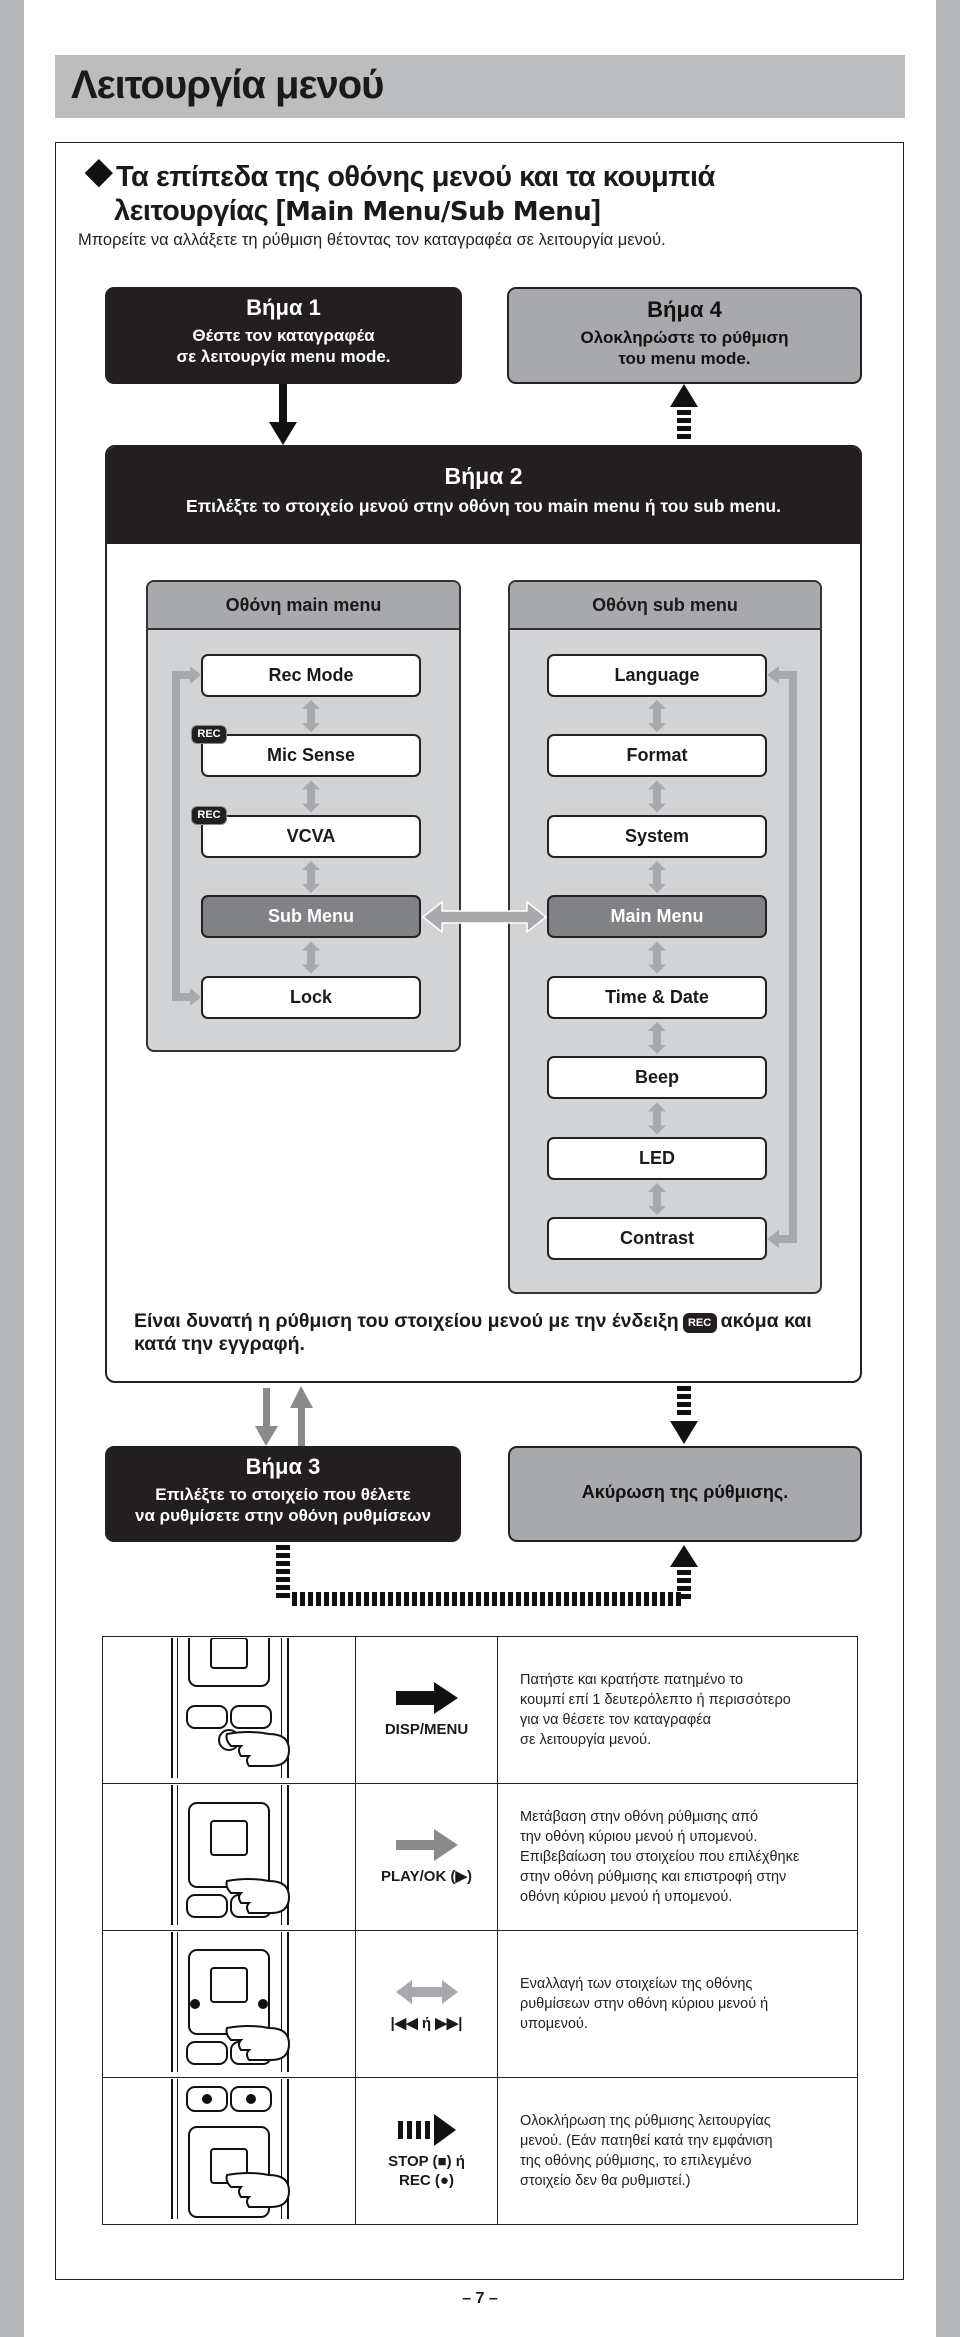 This screenshot has height=2337, width=960. Describe the element at coordinates (657, 916) in the screenshot. I see `sub-menu-item-main-menu: Main Menu` at that location.